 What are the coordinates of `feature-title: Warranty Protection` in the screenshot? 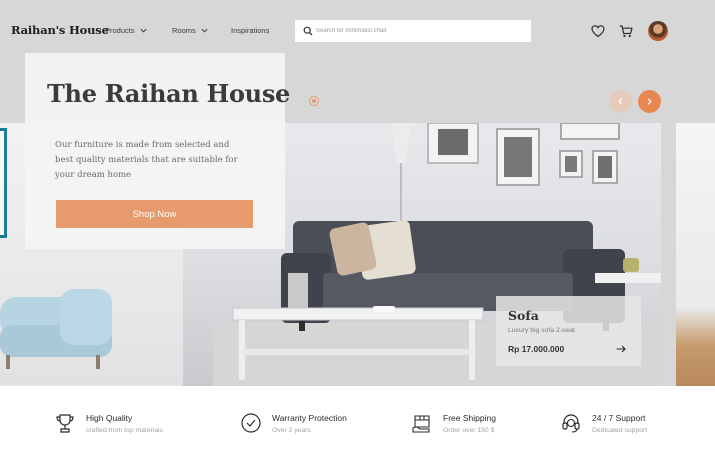 It's located at (309, 418).